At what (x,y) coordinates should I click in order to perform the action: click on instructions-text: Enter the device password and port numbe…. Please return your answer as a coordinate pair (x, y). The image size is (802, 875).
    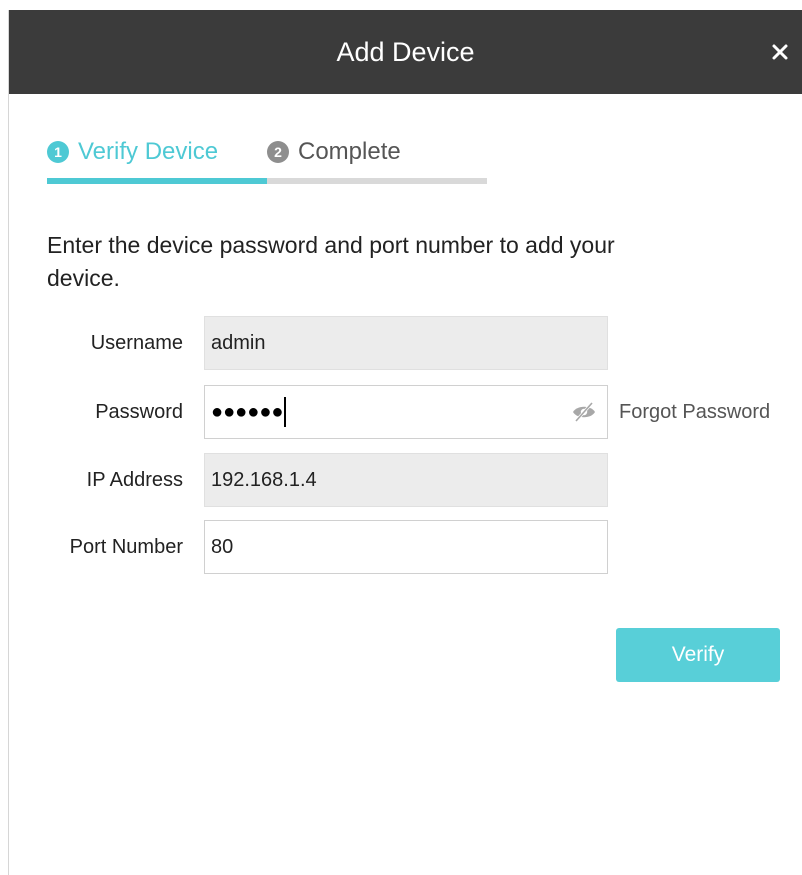
    Looking at the image, I should click on (331, 261).